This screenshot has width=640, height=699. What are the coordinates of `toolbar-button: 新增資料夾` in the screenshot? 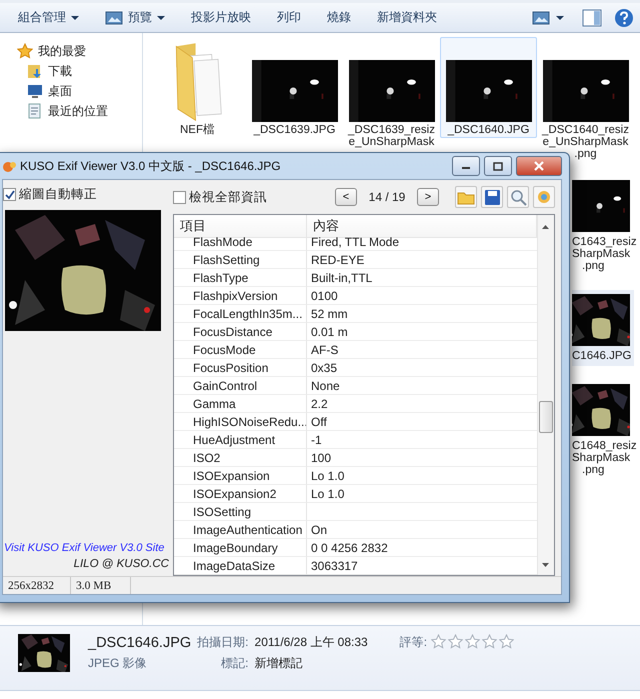 It's located at (407, 17).